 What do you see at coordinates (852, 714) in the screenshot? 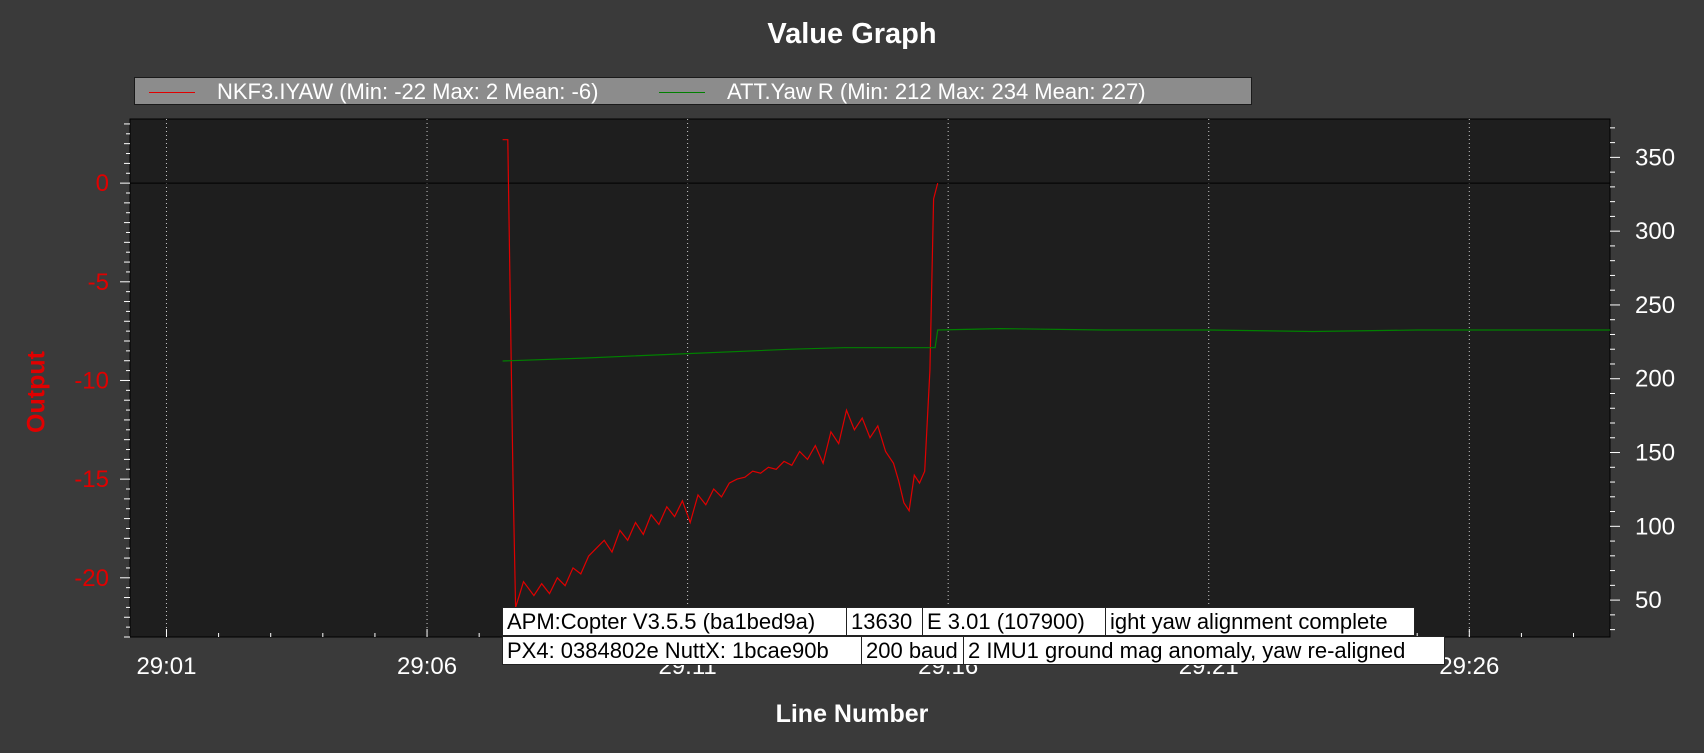
I see `x-axis-title: Line Number` at bounding box center [852, 714].